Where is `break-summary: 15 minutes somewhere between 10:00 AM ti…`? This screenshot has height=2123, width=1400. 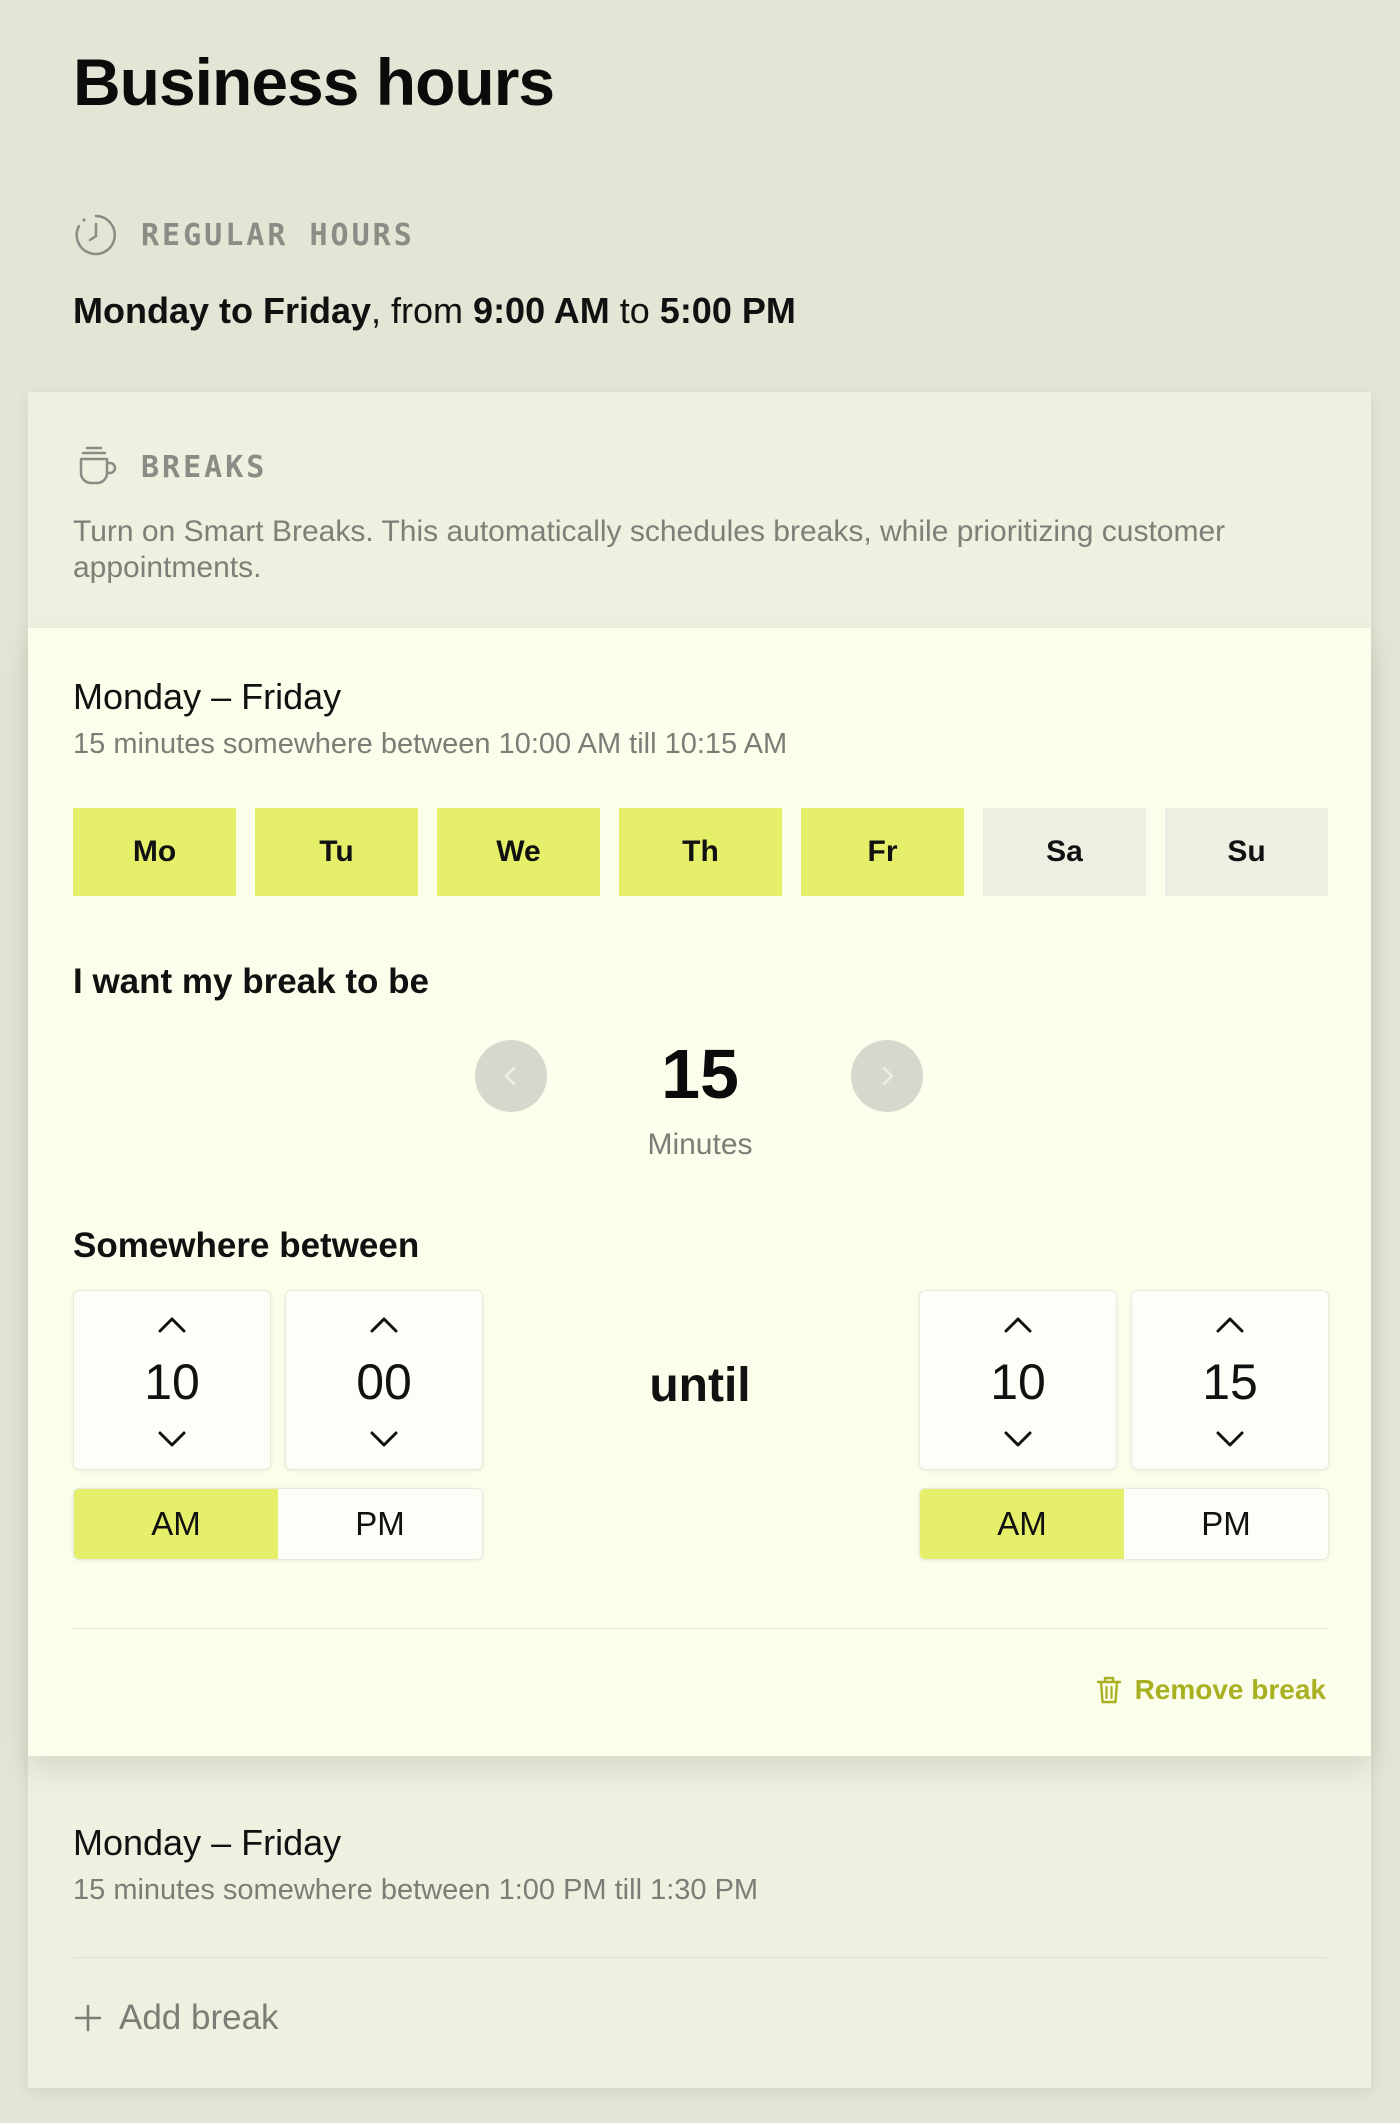
break-summary: 15 minutes somewhere between 10:00 AM ti… is located at coordinates (430, 744).